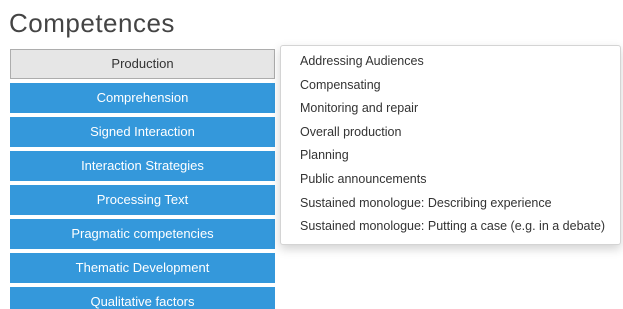 This screenshot has width=623, height=309. Describe the element at coordinates (142, 166) in the screenshot. I see `category-button-interaction-strategies: Interaction Strategies` at that location.